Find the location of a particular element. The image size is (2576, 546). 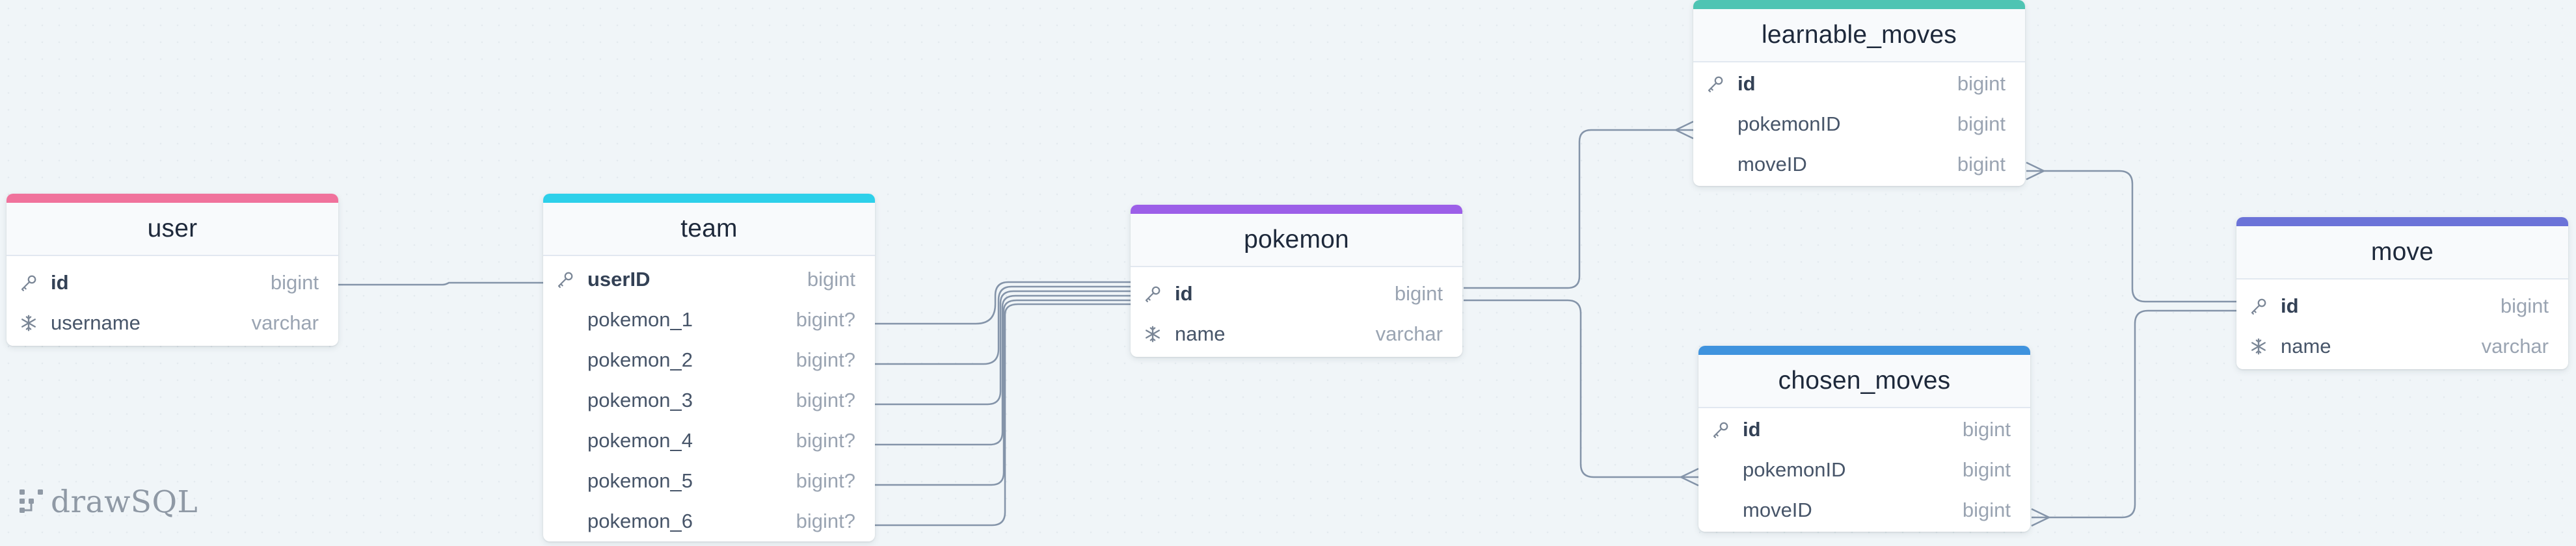

column-row-pokemon-6: pokemon_6 bigint? is located at coordinates (709, 521).